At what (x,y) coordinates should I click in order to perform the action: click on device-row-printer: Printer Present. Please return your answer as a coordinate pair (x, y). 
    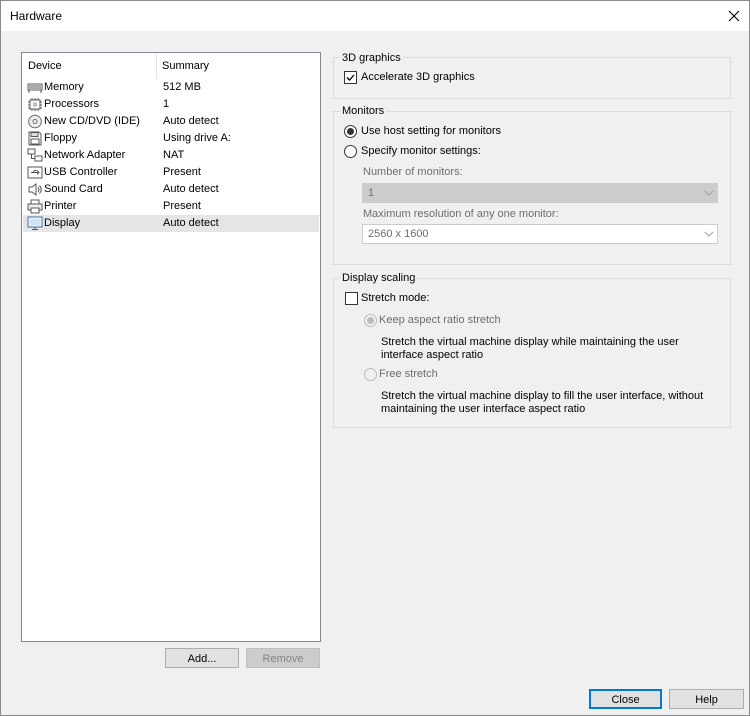
    Looking at the image, I should click on (171, 206).